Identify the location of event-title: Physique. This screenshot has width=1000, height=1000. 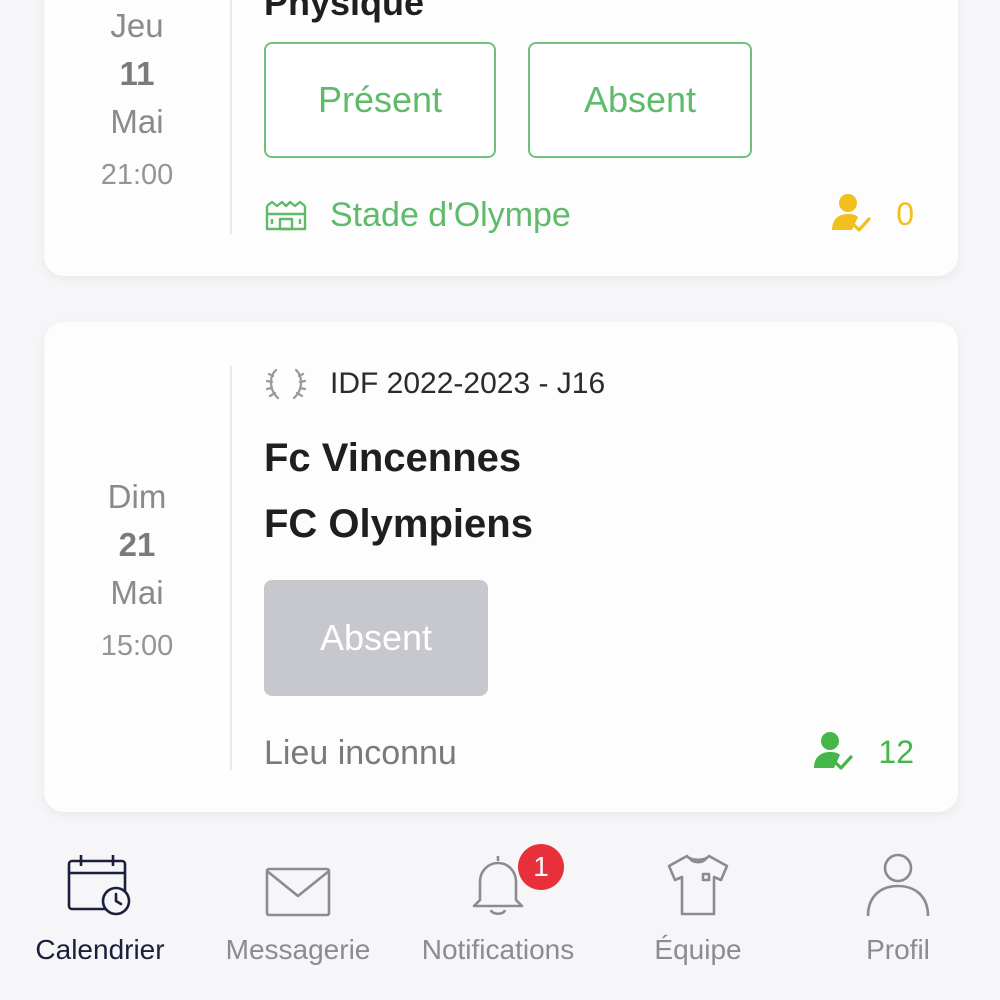
(344, 11).